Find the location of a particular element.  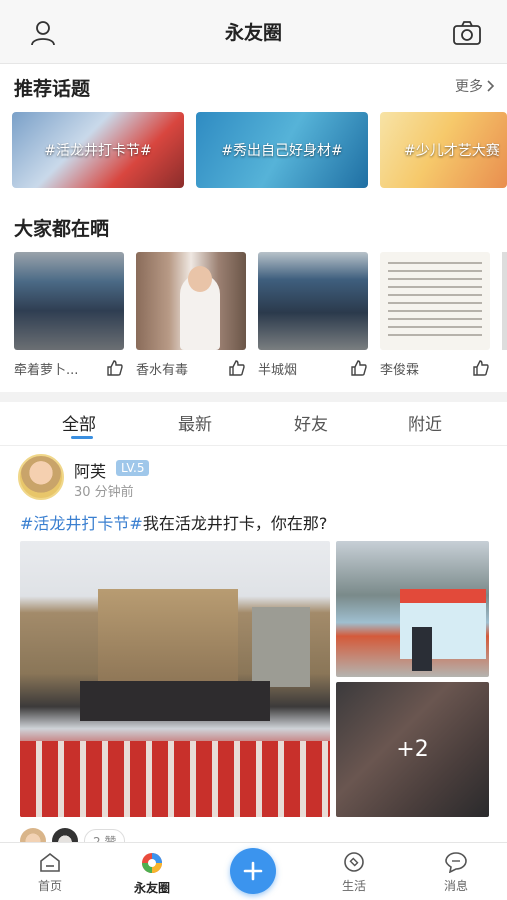

share-card-peek is located at coordinates (504, 301).